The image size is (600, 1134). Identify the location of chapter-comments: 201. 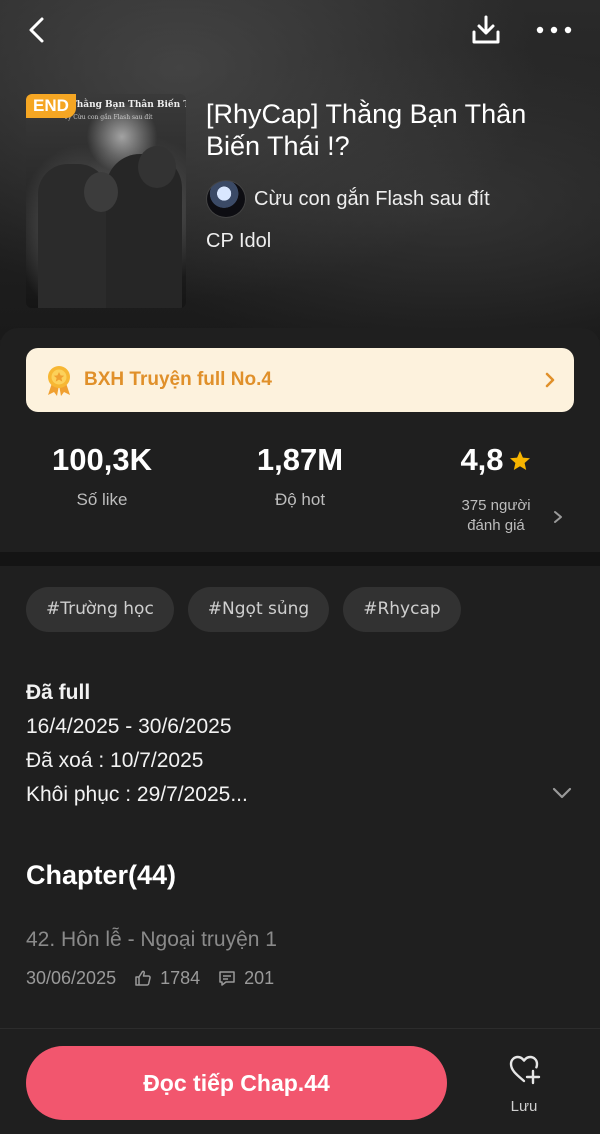
(259, 977).